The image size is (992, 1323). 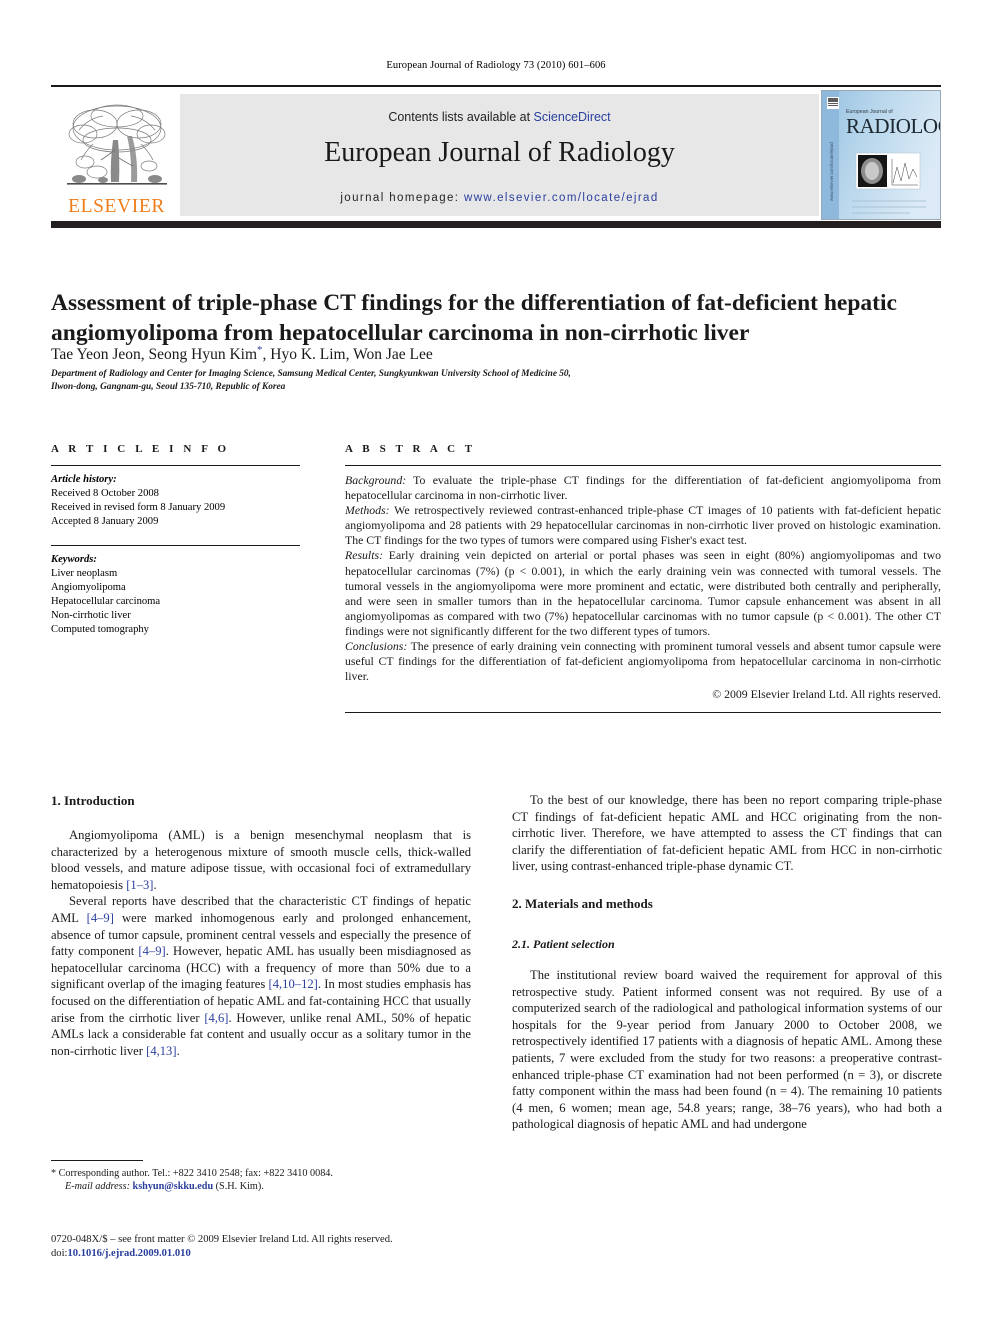 What do you see at coordinates (139, 885) in the screenshot?
I see `citation-ref: [1–3]` at bounding box center [139, 885].